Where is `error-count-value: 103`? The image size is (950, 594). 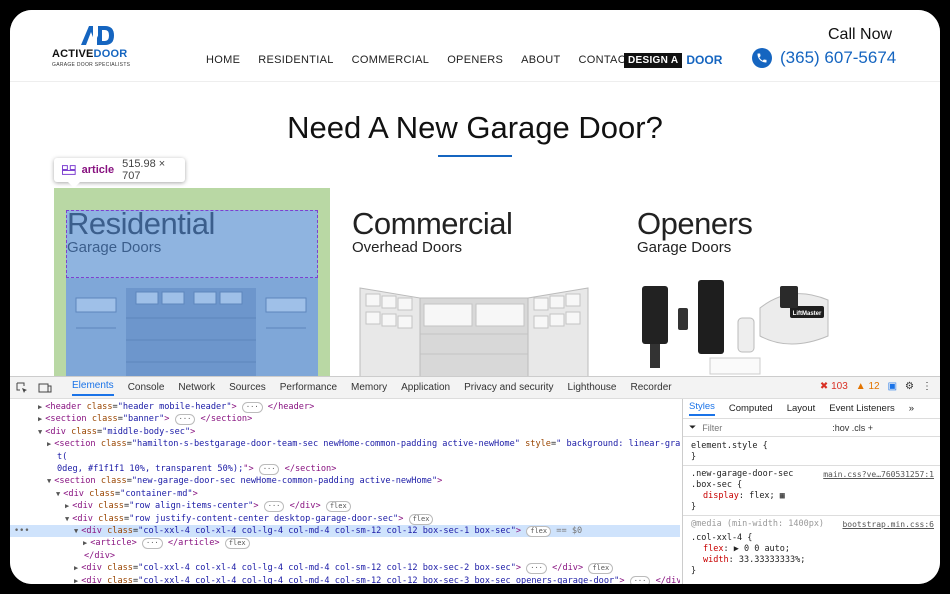
error-count-value: 103 is located at coordinates (839, 386).